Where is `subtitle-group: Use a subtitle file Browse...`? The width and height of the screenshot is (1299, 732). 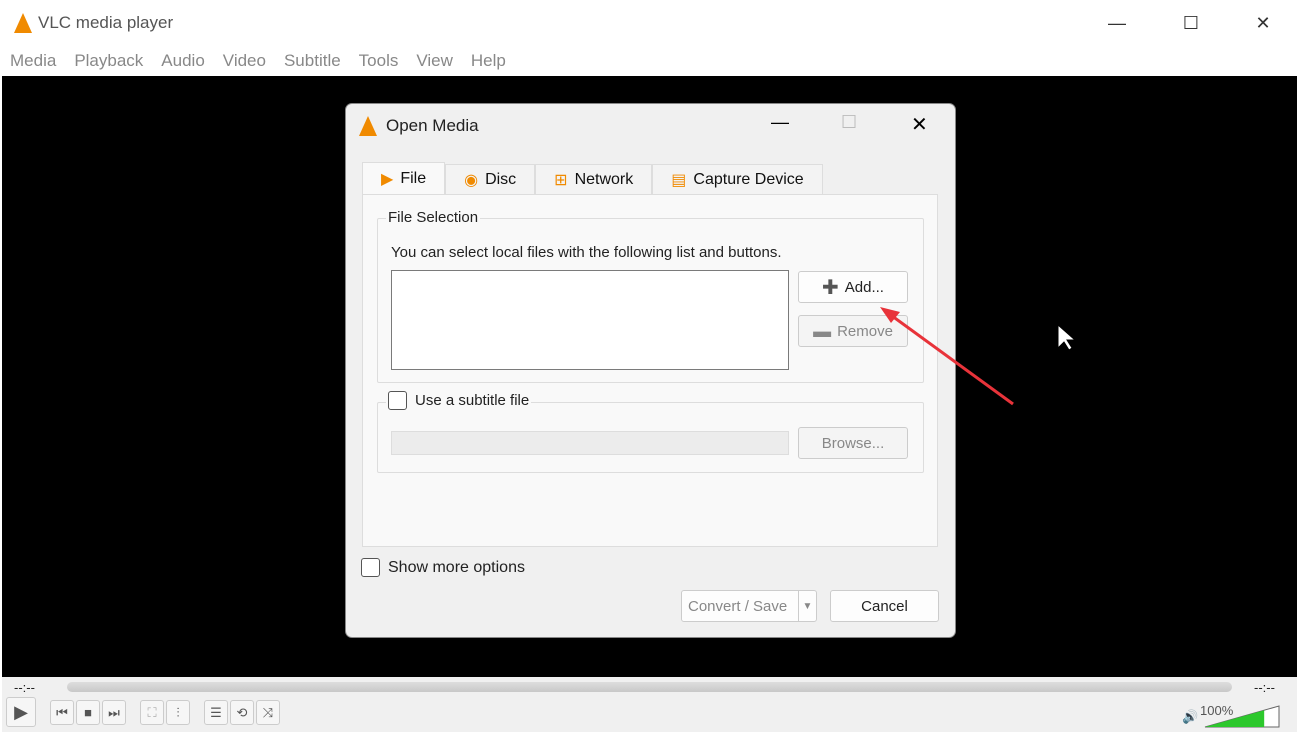 subtitle-group: Use a subtitle file Browse... is located at coordinates (650, 432).